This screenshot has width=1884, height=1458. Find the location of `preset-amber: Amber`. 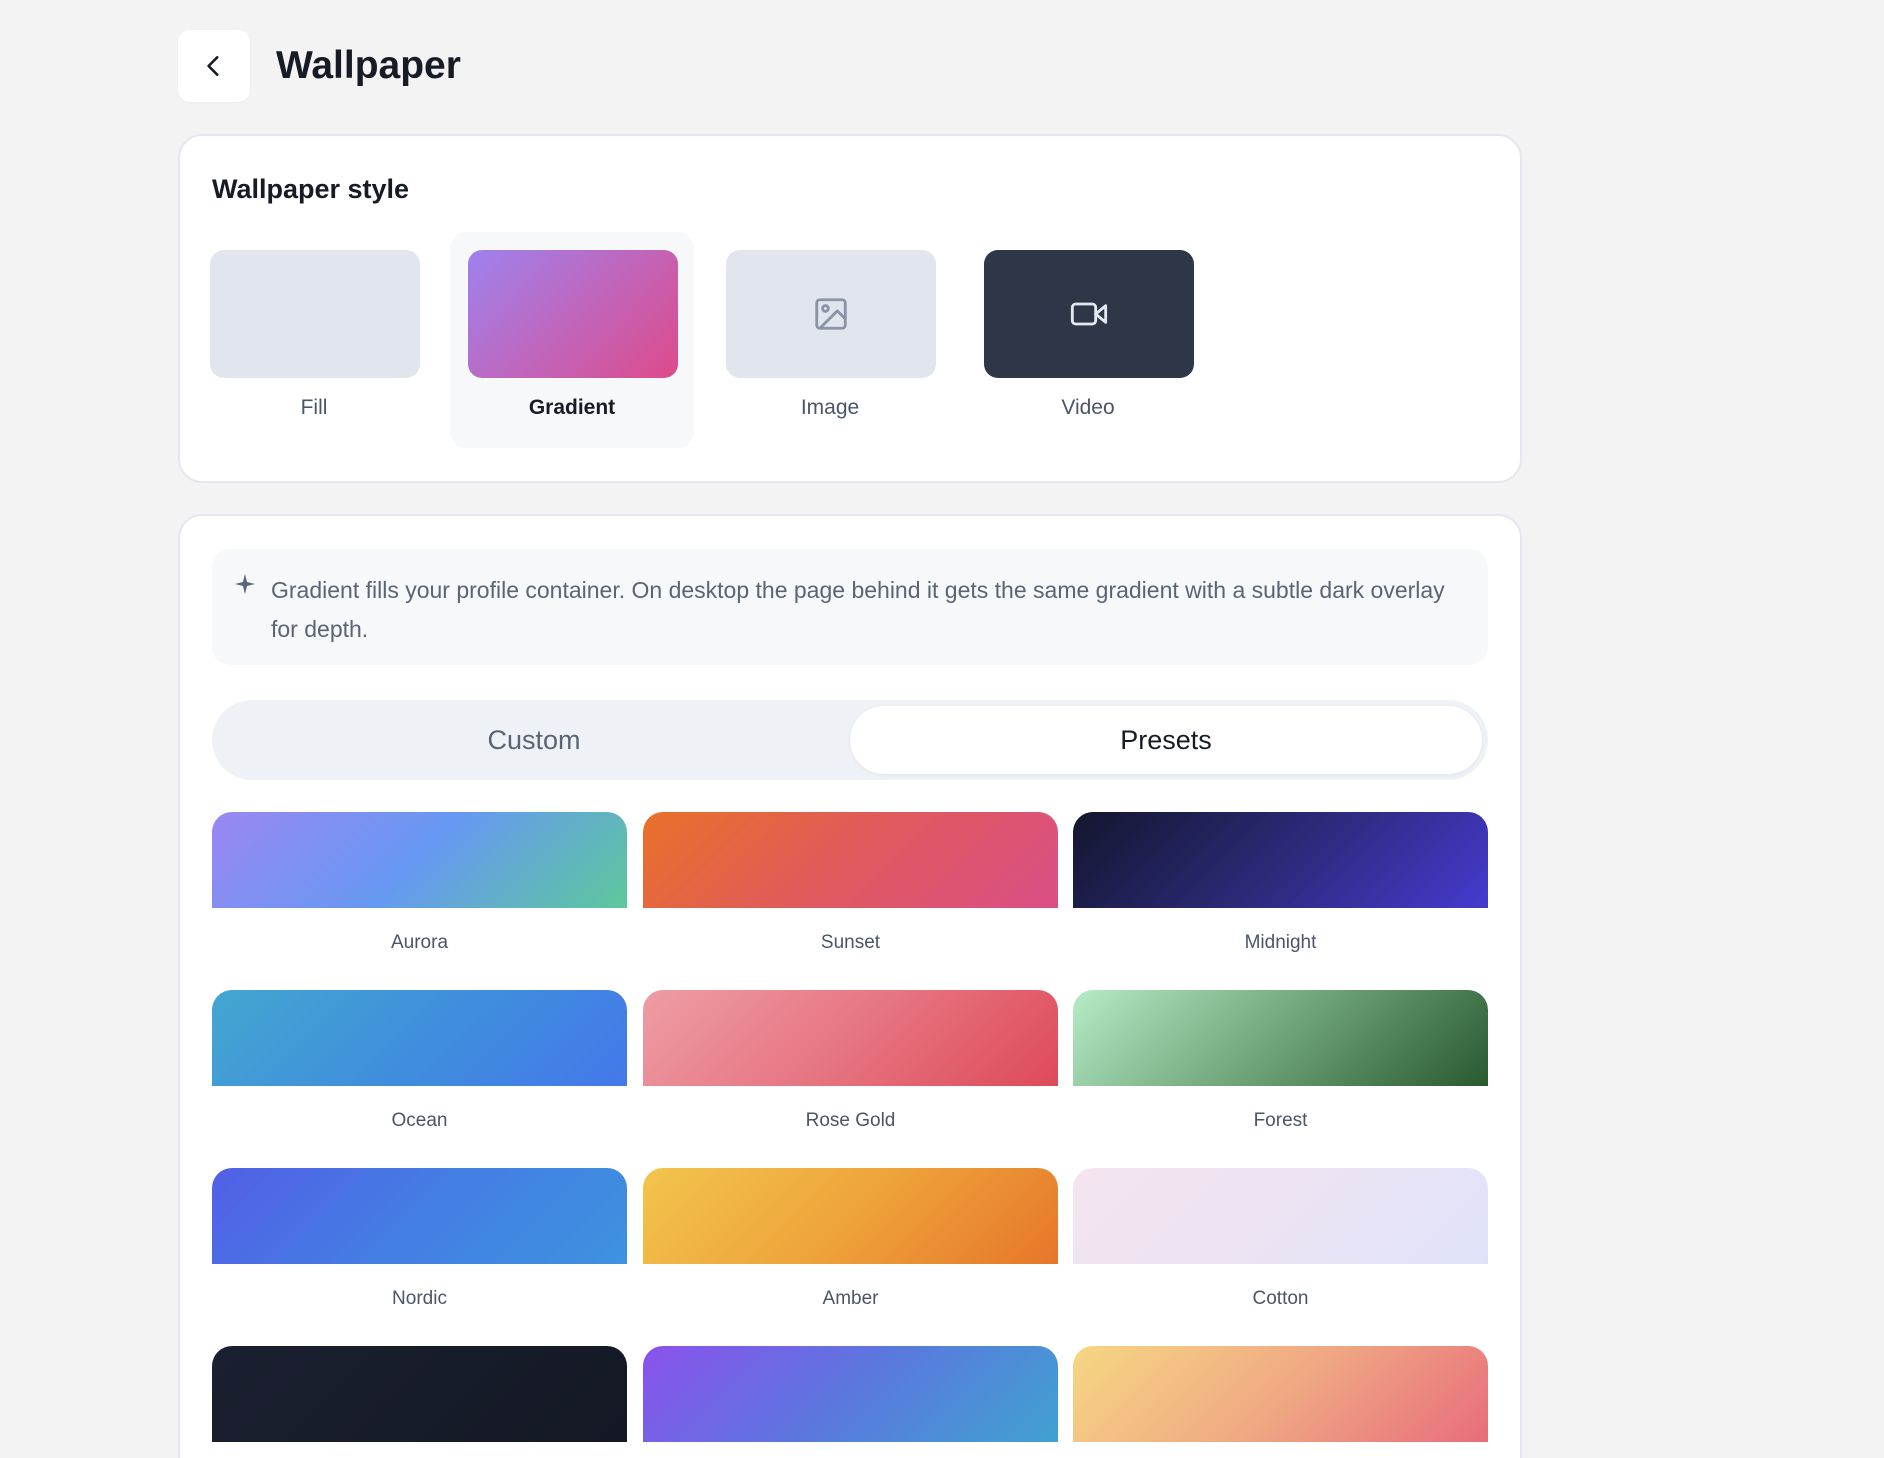

preset-amber: Amber is located at coordinates (850, 1243).